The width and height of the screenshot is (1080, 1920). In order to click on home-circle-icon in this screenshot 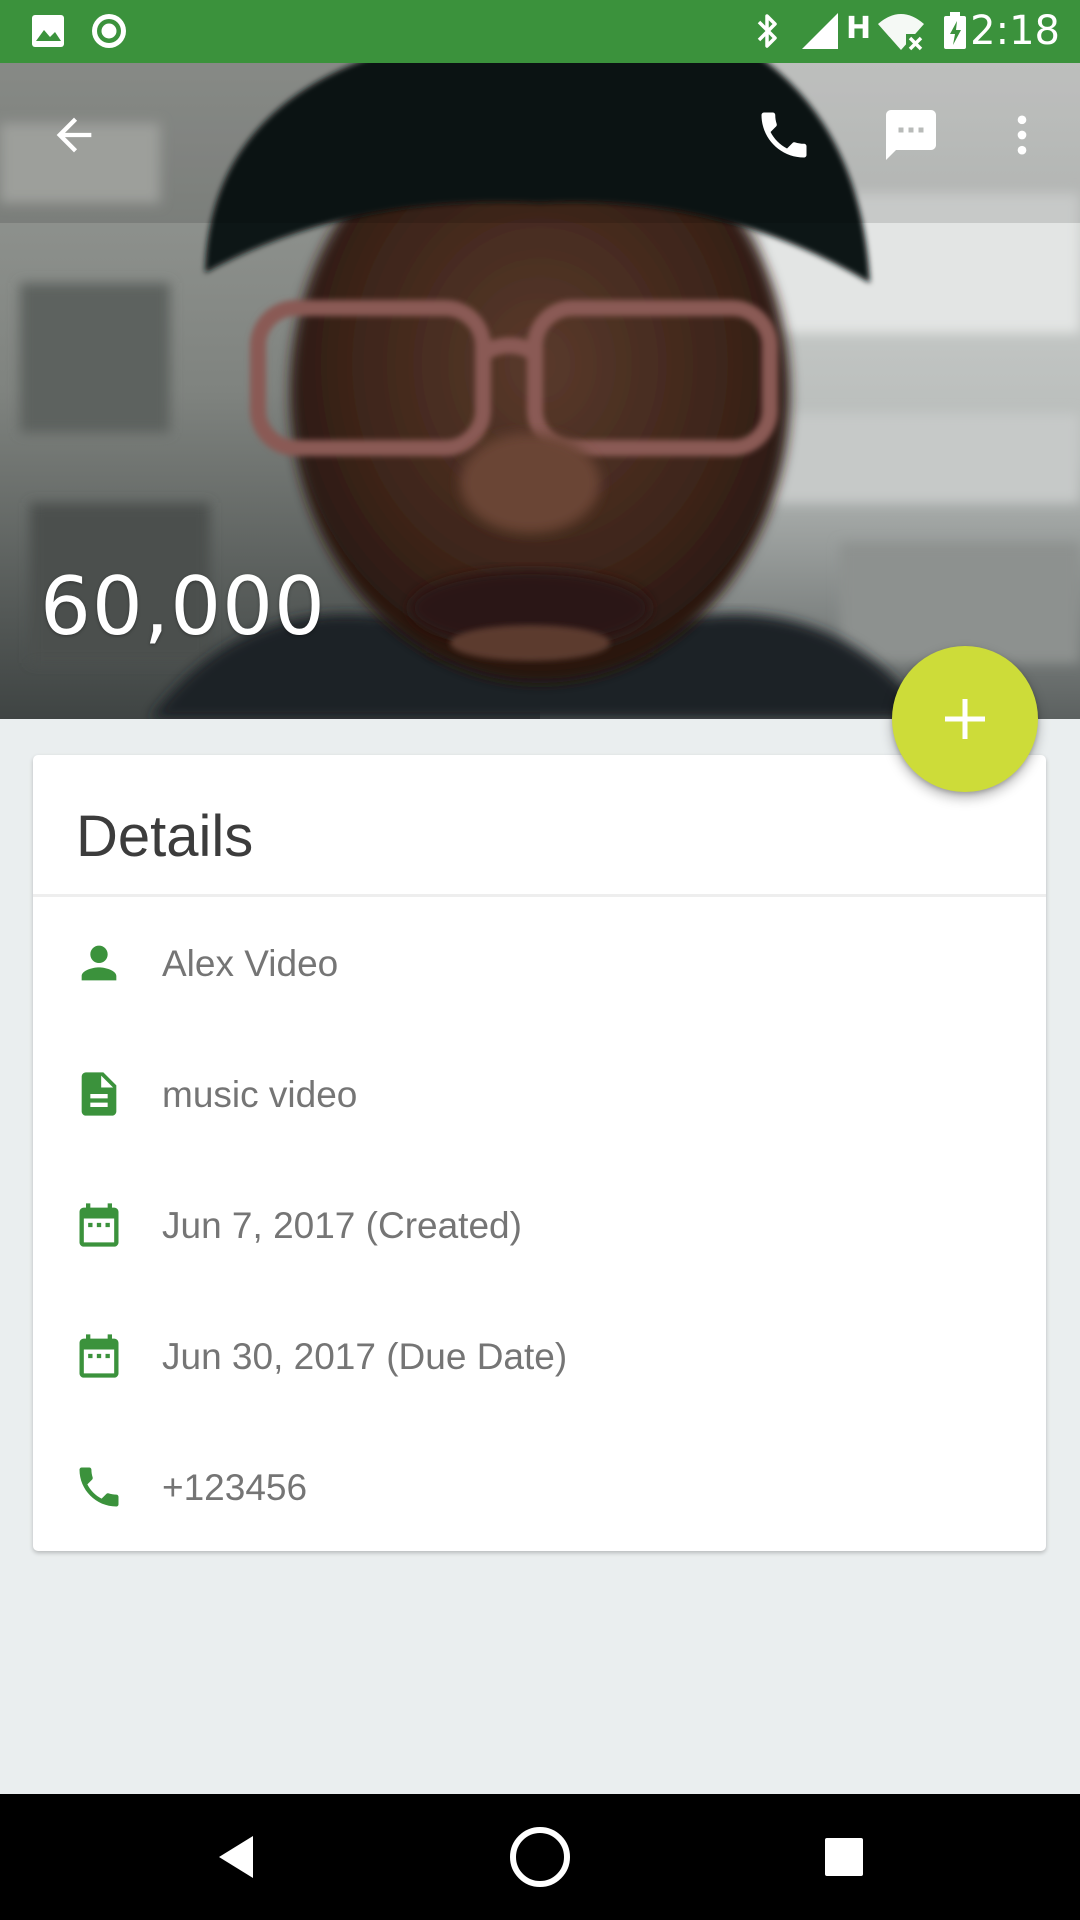, I will do `click(540, 1857)`.